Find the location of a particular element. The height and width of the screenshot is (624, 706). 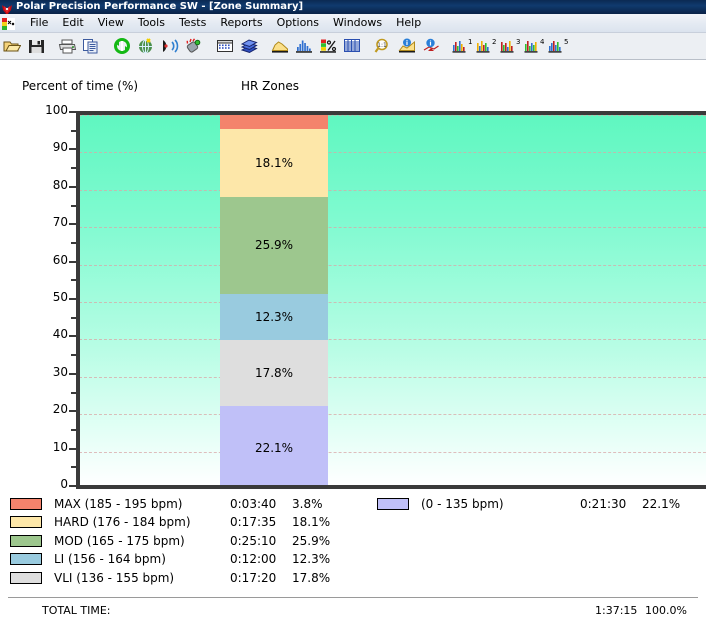

bar-segment: 25.9% is located at coordinates (274, 245).